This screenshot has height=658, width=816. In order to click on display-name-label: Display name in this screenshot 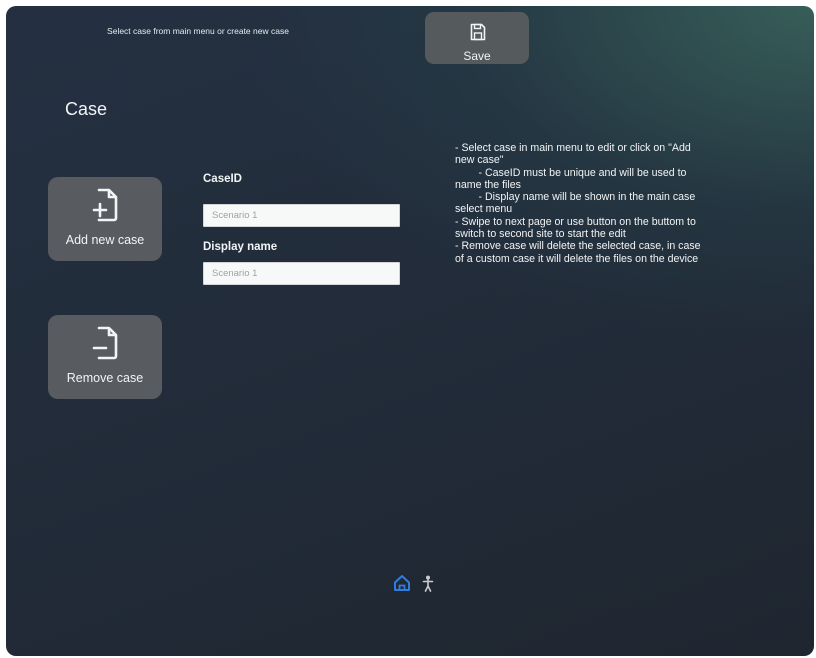, I will do `click(240, 247)`.